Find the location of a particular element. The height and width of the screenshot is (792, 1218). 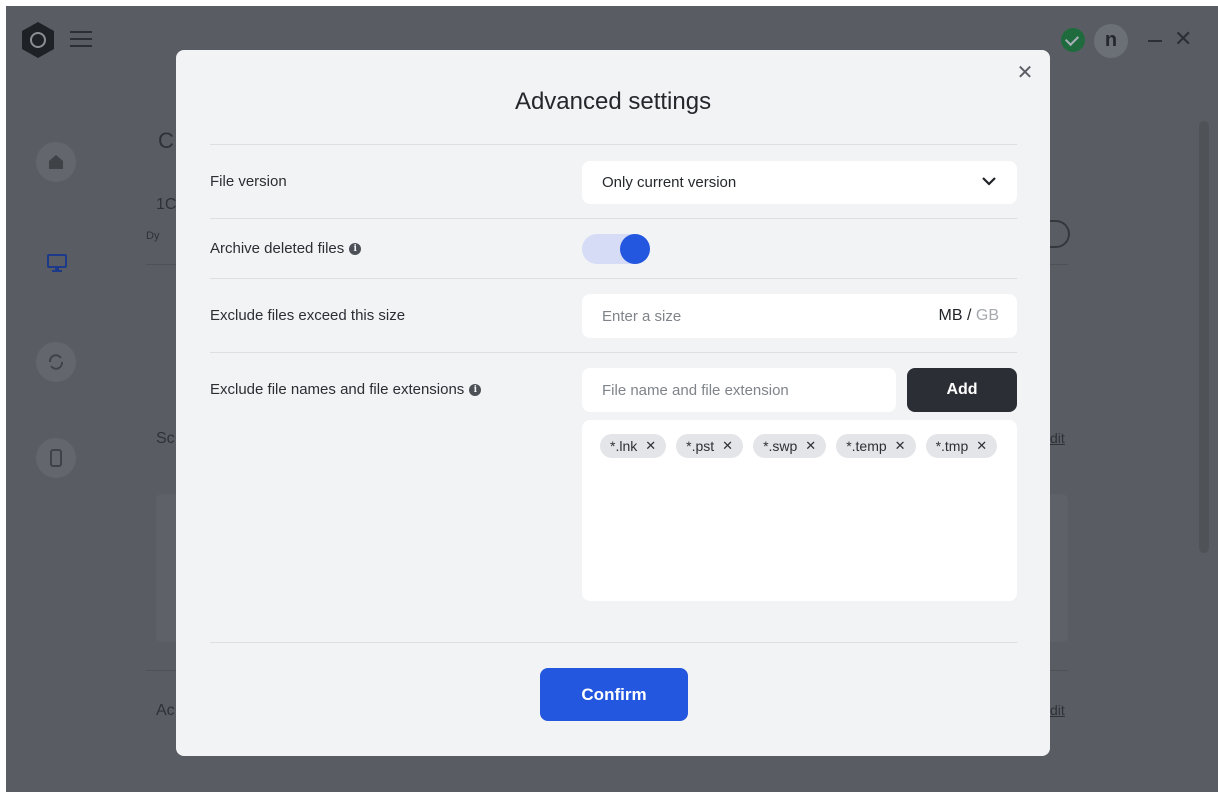

excluded-tag-label: *.temp is located at coordinates (866, 446).